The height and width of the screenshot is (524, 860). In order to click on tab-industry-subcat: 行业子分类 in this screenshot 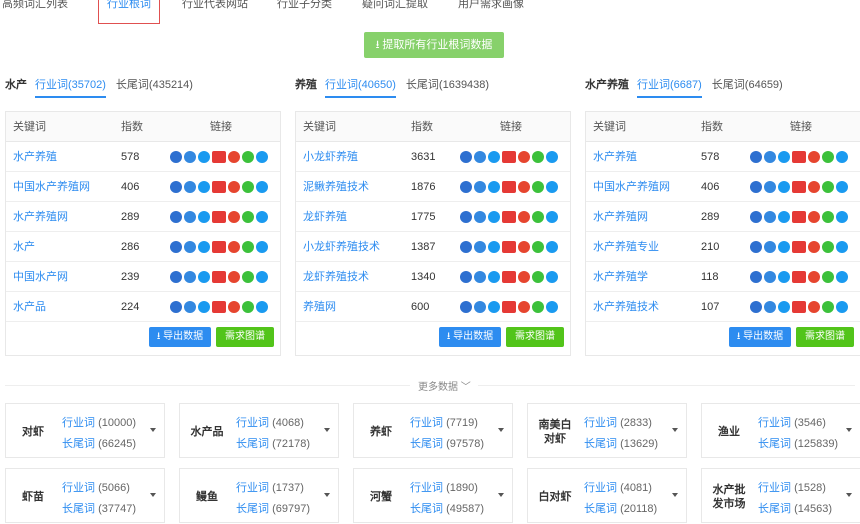, I will do `click(304, 11)`.